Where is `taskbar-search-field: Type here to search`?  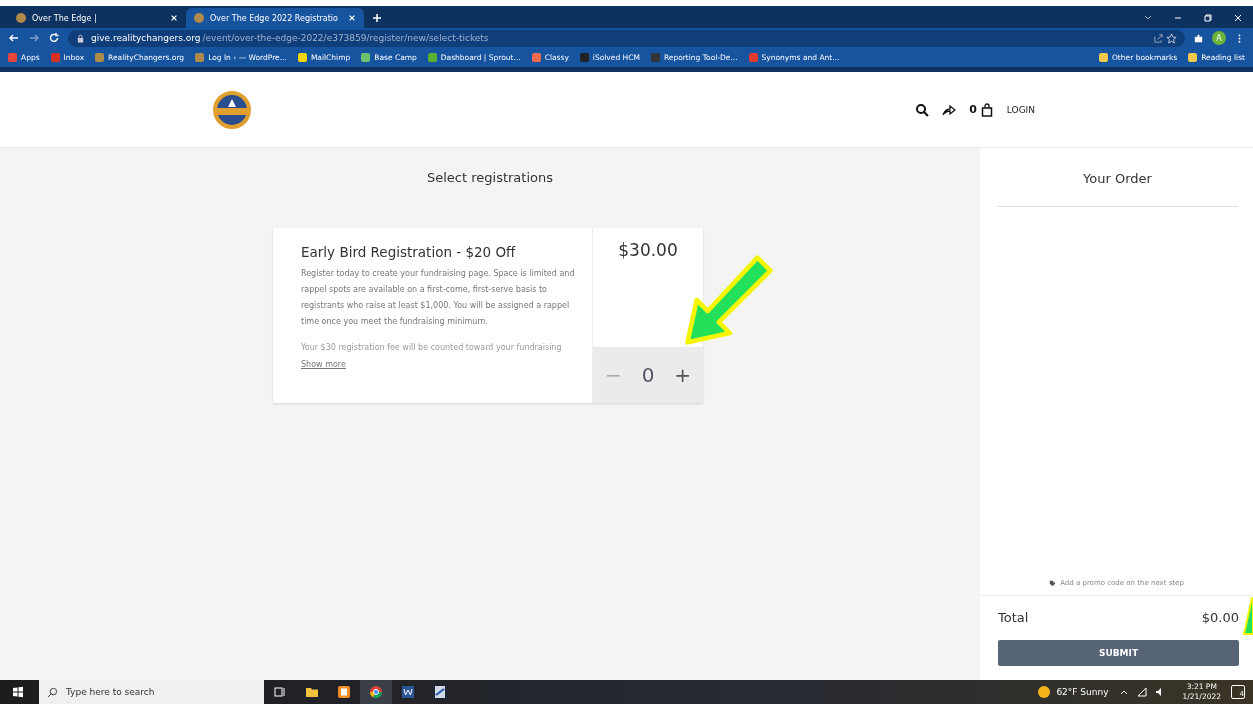 taskbar-search-field: Type here to search is located at coordinates (151, 692).